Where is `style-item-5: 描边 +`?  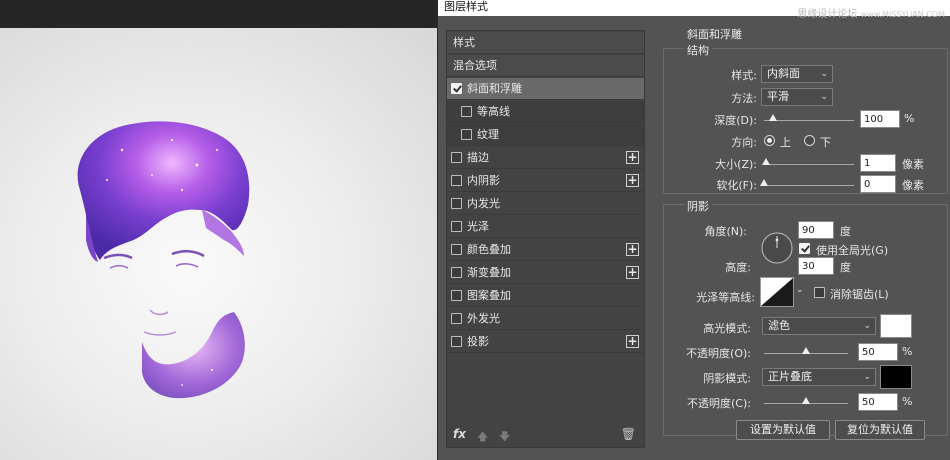
style-item-5: 描边 + is located at coordinates (545, 158).